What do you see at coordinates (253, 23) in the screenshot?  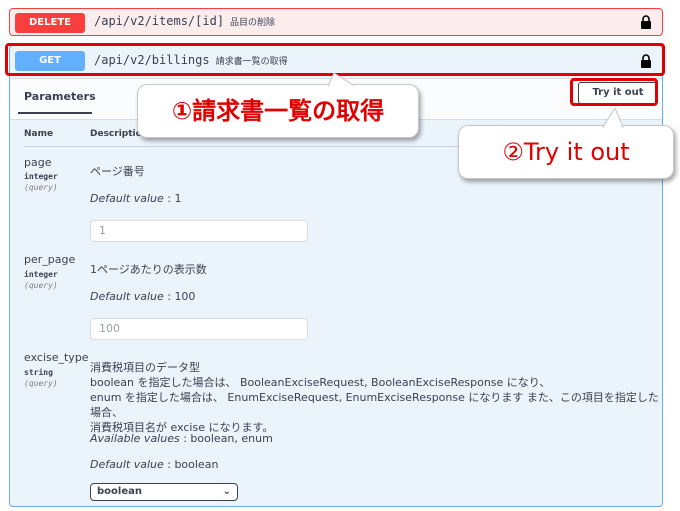 I see `delete-summary: 品目の削除` at bounding box center [253, 23].